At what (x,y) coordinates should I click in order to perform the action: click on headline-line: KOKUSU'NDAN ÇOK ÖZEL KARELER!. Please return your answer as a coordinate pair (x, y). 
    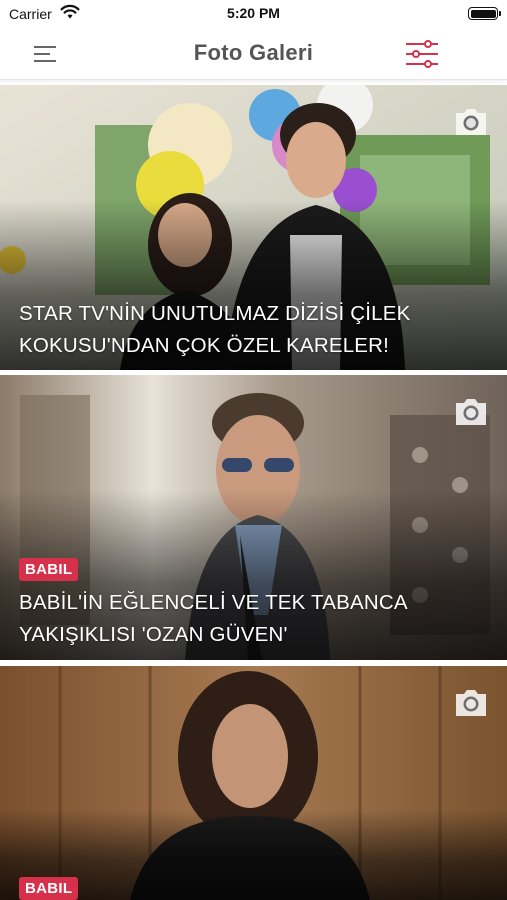
    Looking at the image, I should click on (204, 345).